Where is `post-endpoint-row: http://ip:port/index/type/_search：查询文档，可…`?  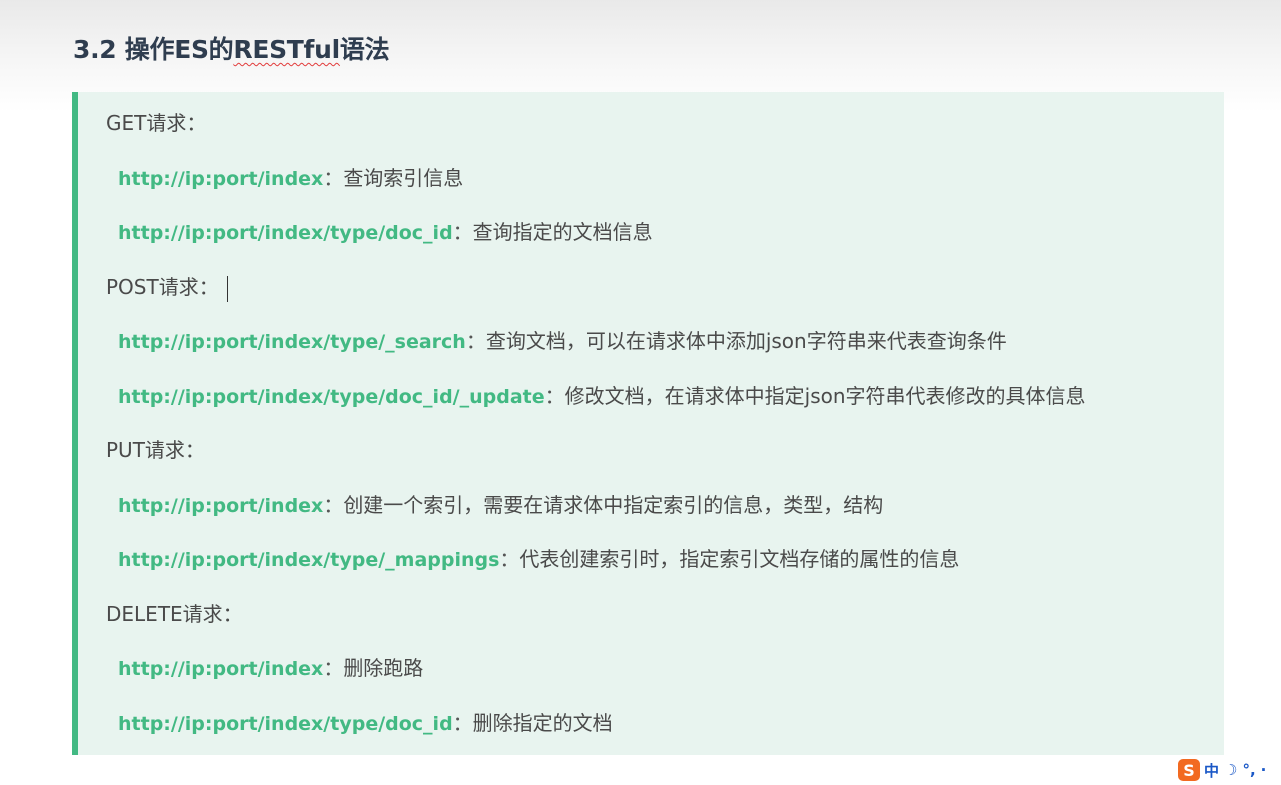
post-endpoint-row: http://ip:port/index/type/_search：查询文档，可… is located at coordinates (562, 341).